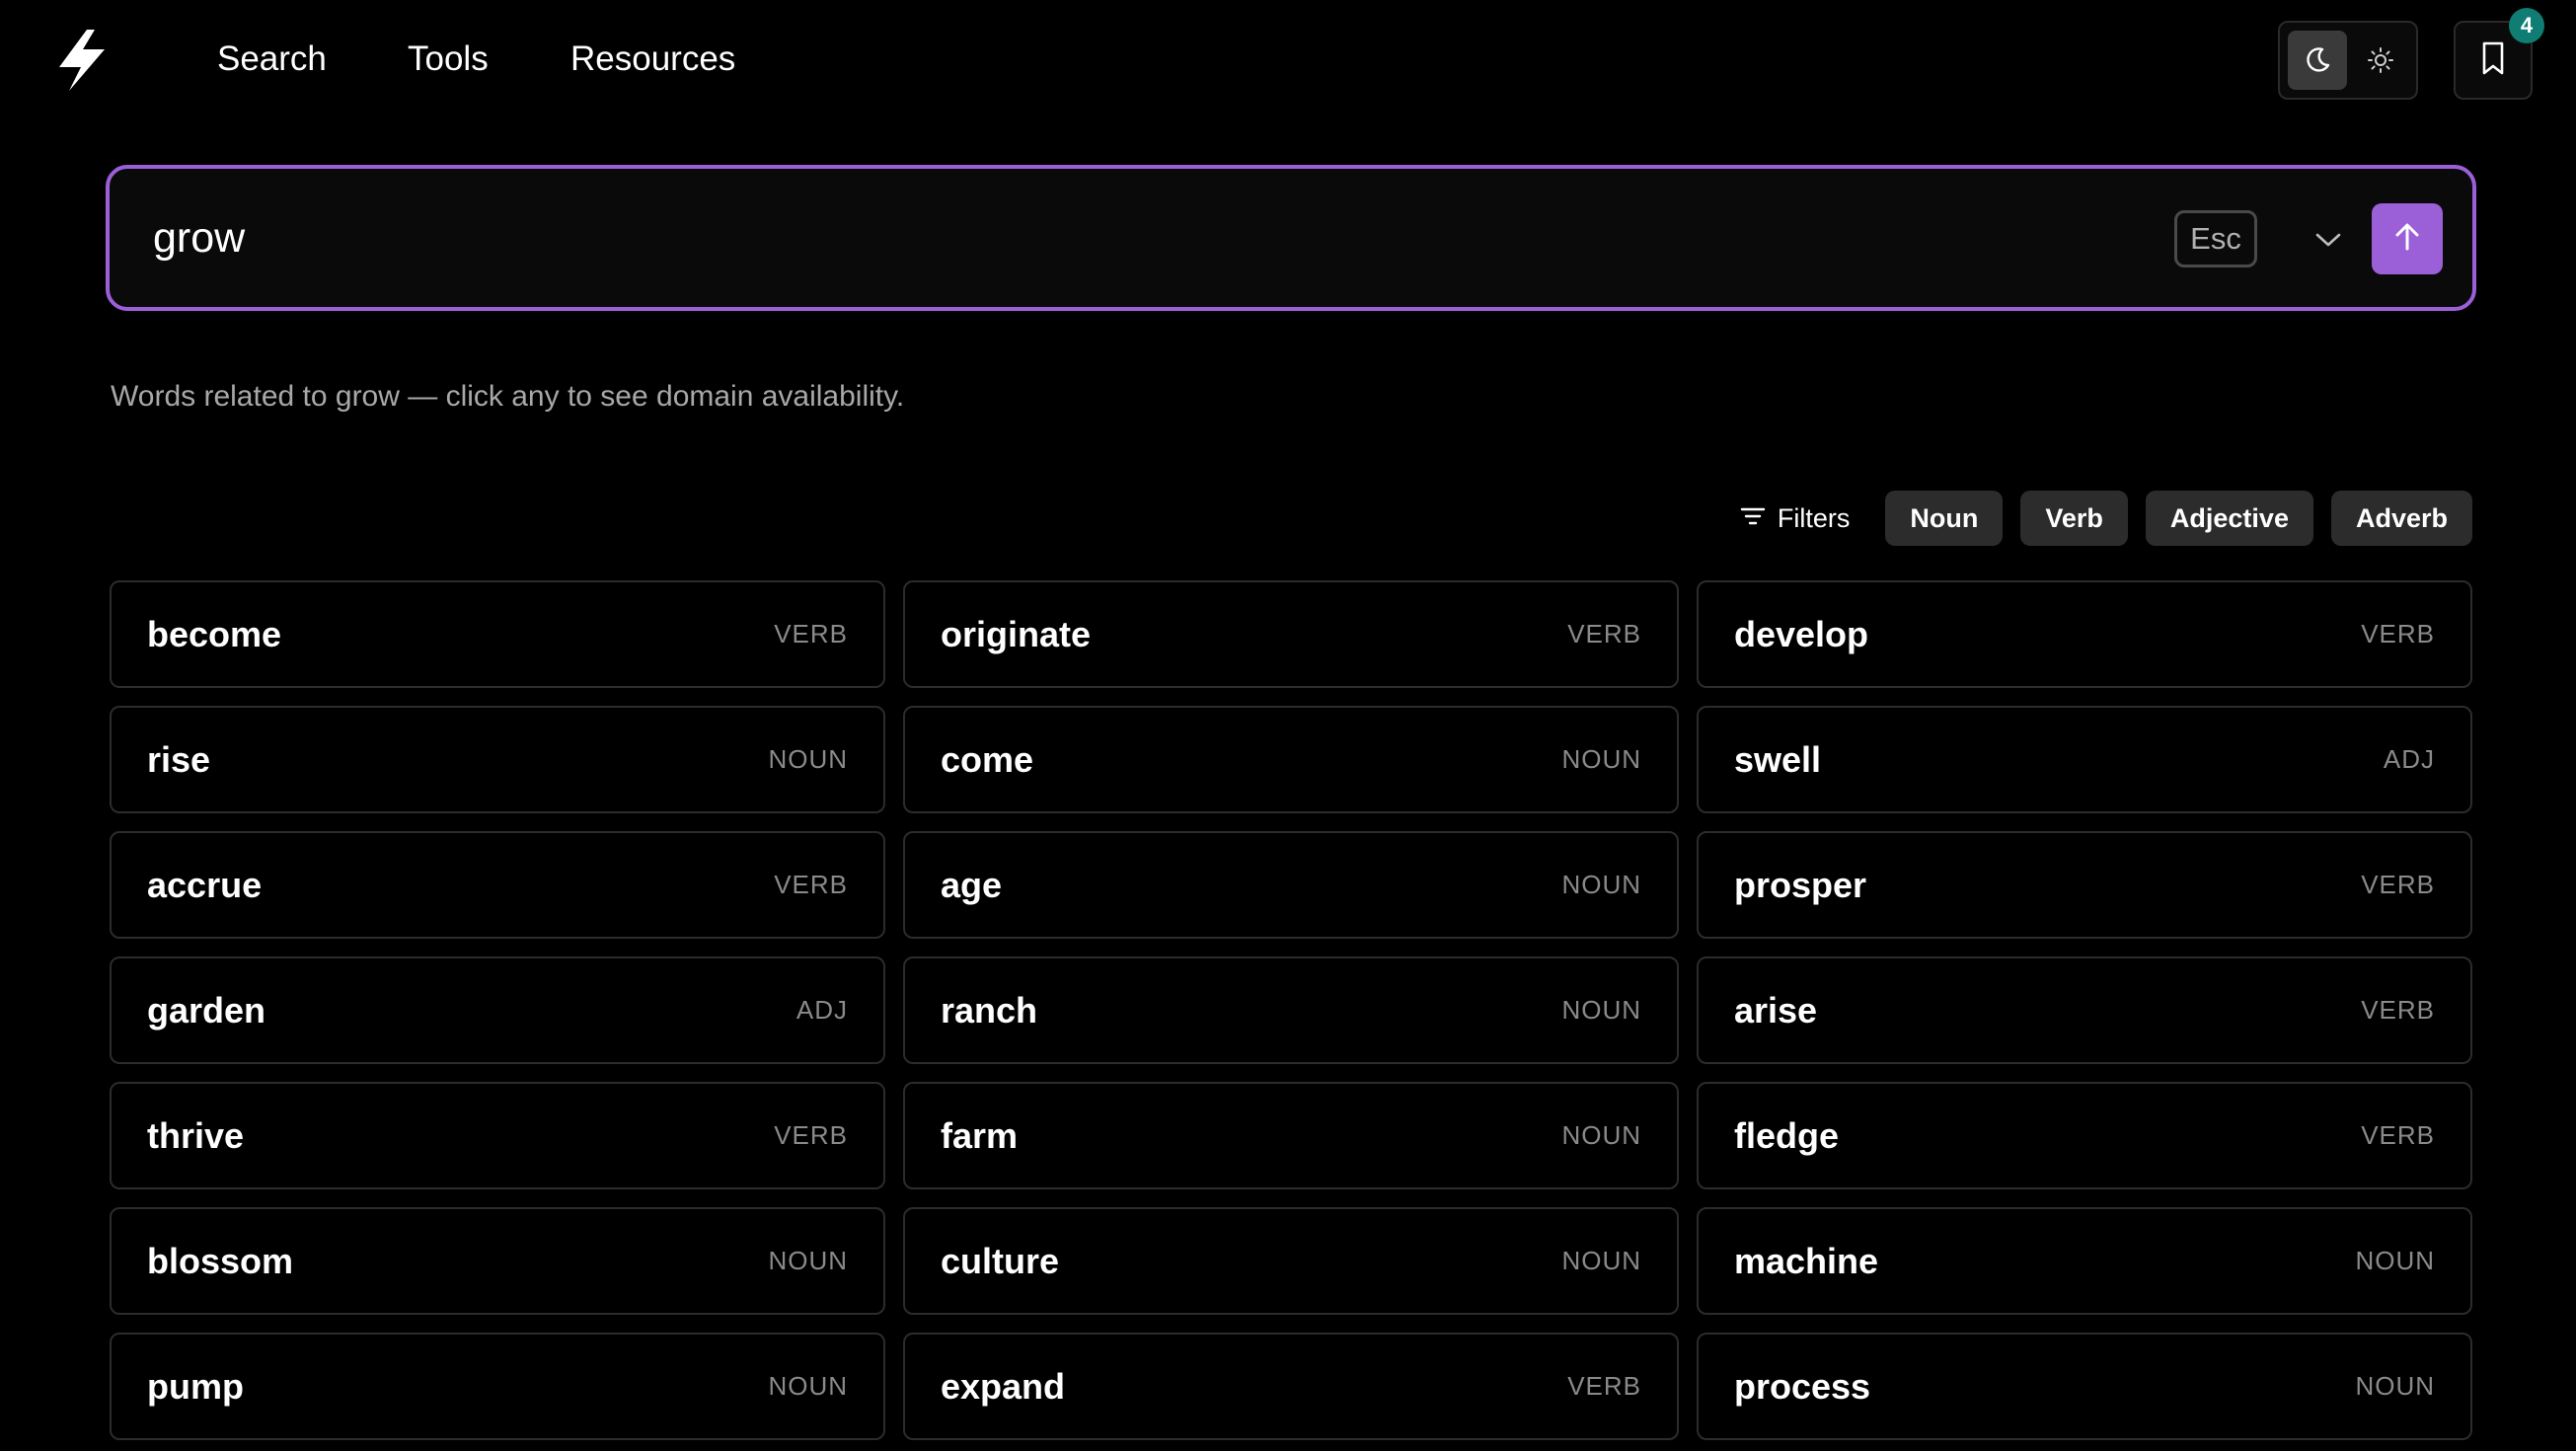 The image size is (2576, 1451). I want to click on word-label: originate, so click(1016, 633).